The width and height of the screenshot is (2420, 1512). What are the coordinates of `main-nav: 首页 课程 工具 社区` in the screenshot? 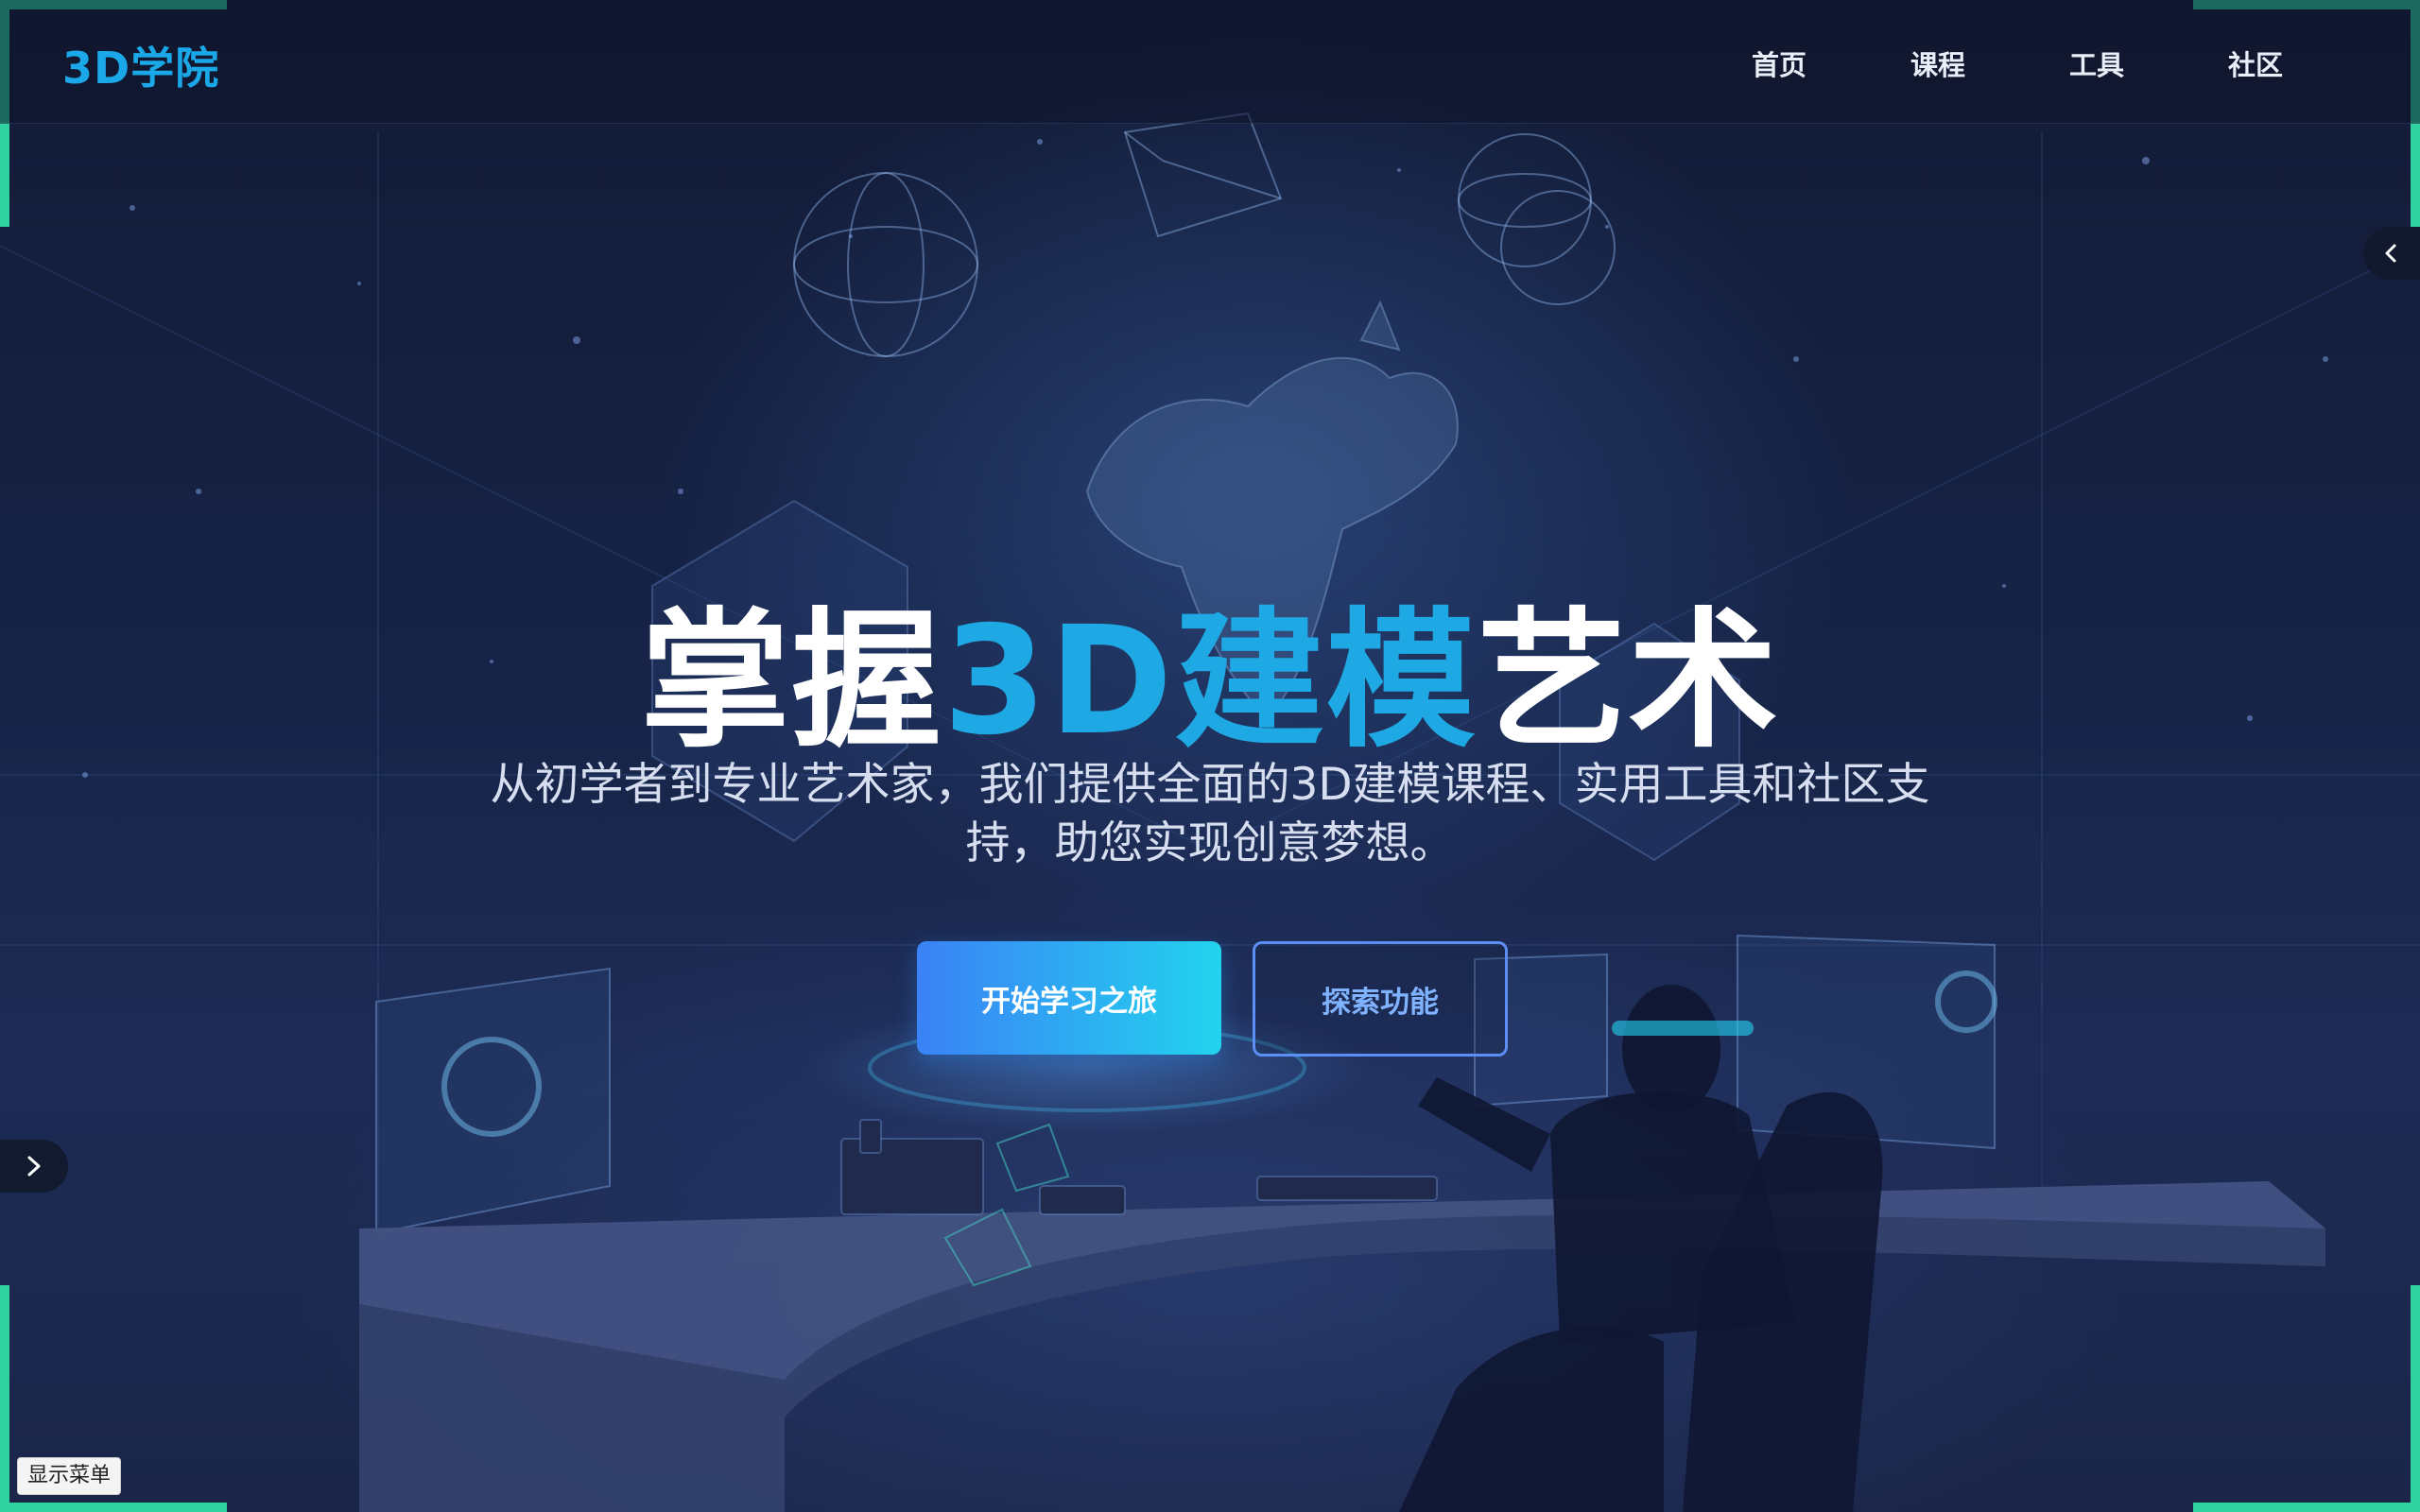 It's located at (2017, 63).